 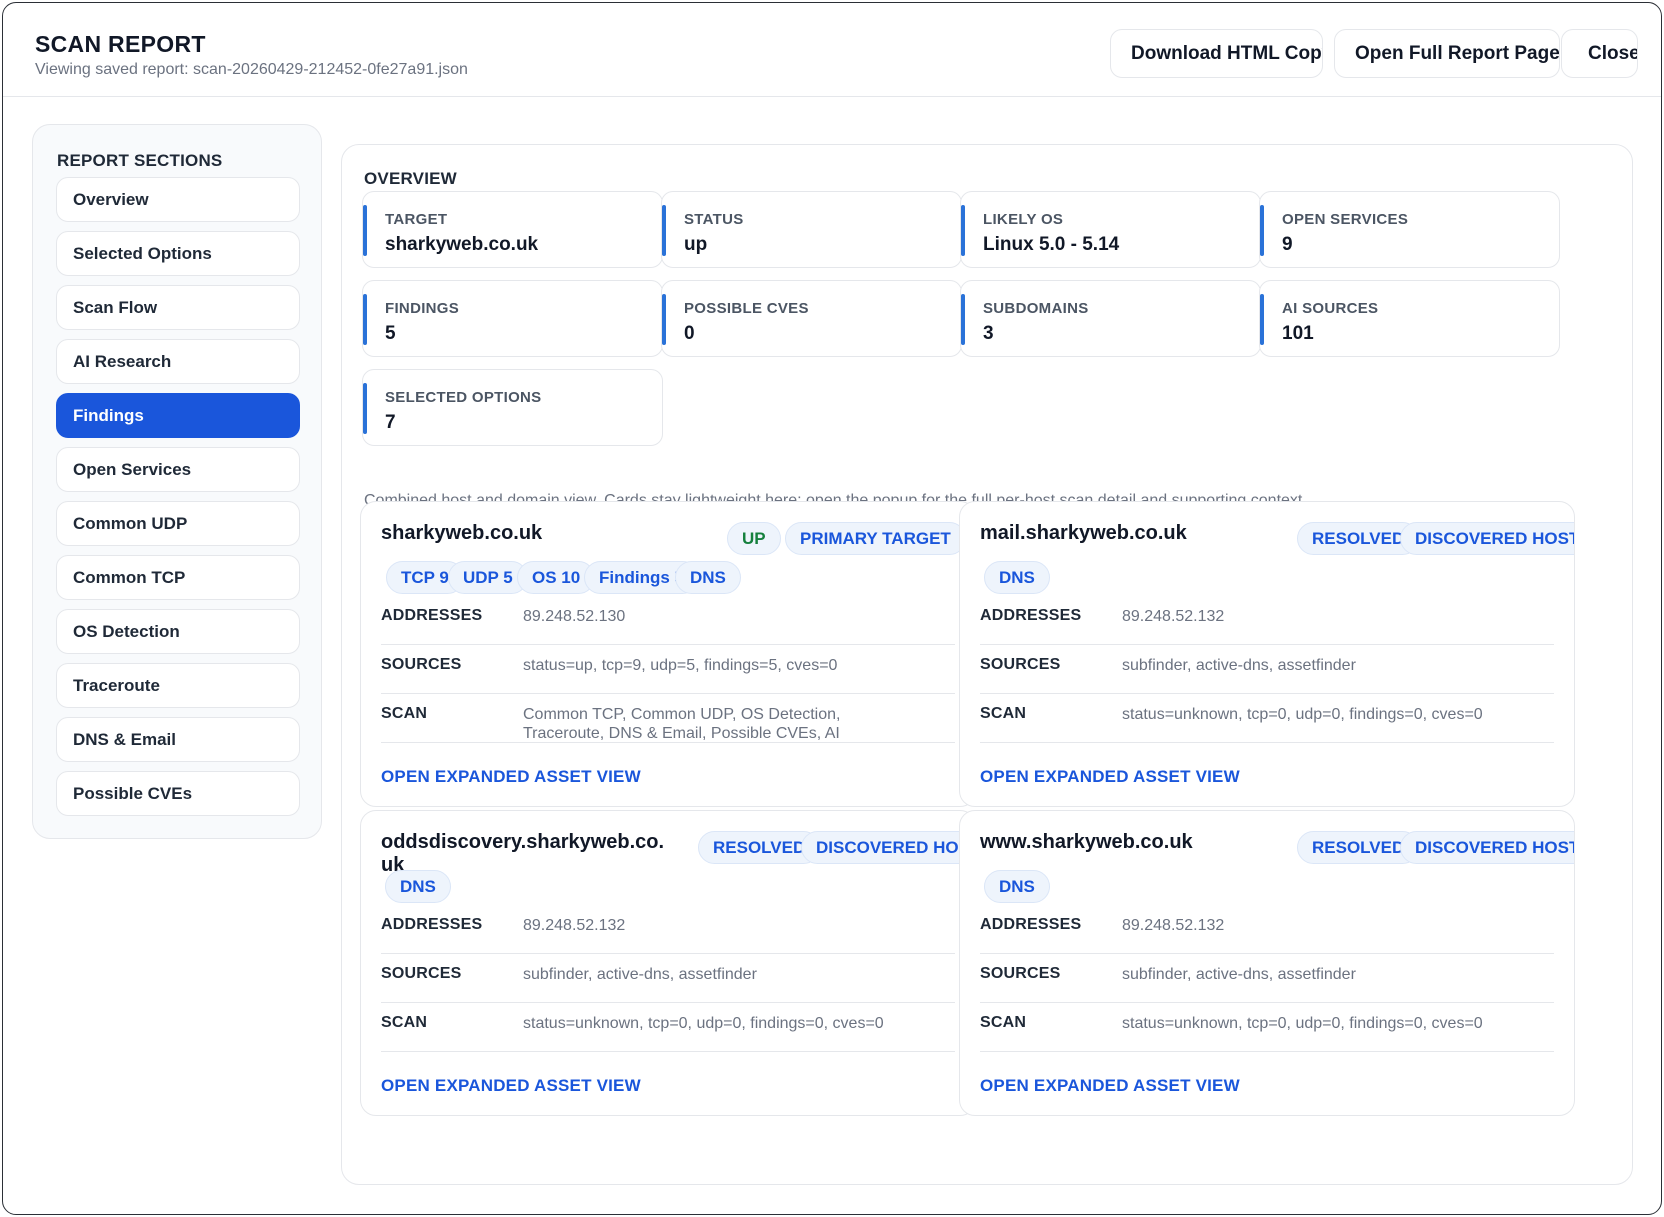 I want to click on sidebar-item-selected-options: Selected Options, so click(x=178, y=253).